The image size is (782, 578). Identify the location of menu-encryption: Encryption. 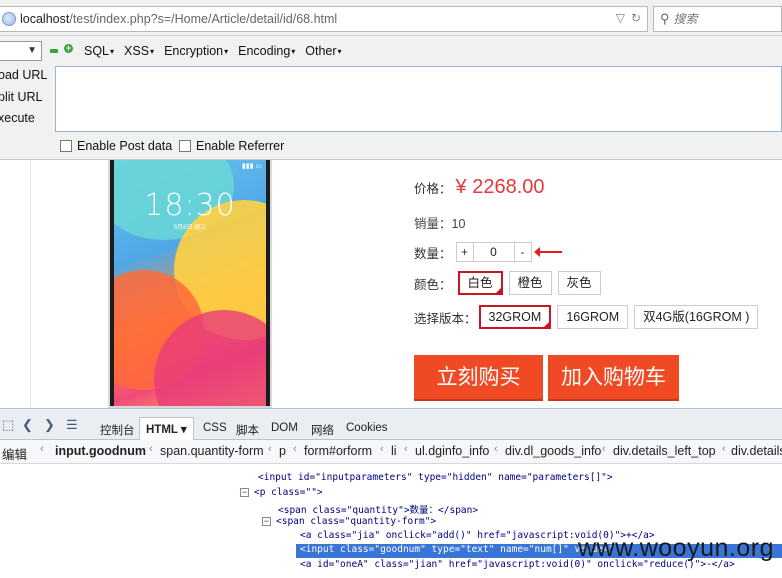
(196, 51).